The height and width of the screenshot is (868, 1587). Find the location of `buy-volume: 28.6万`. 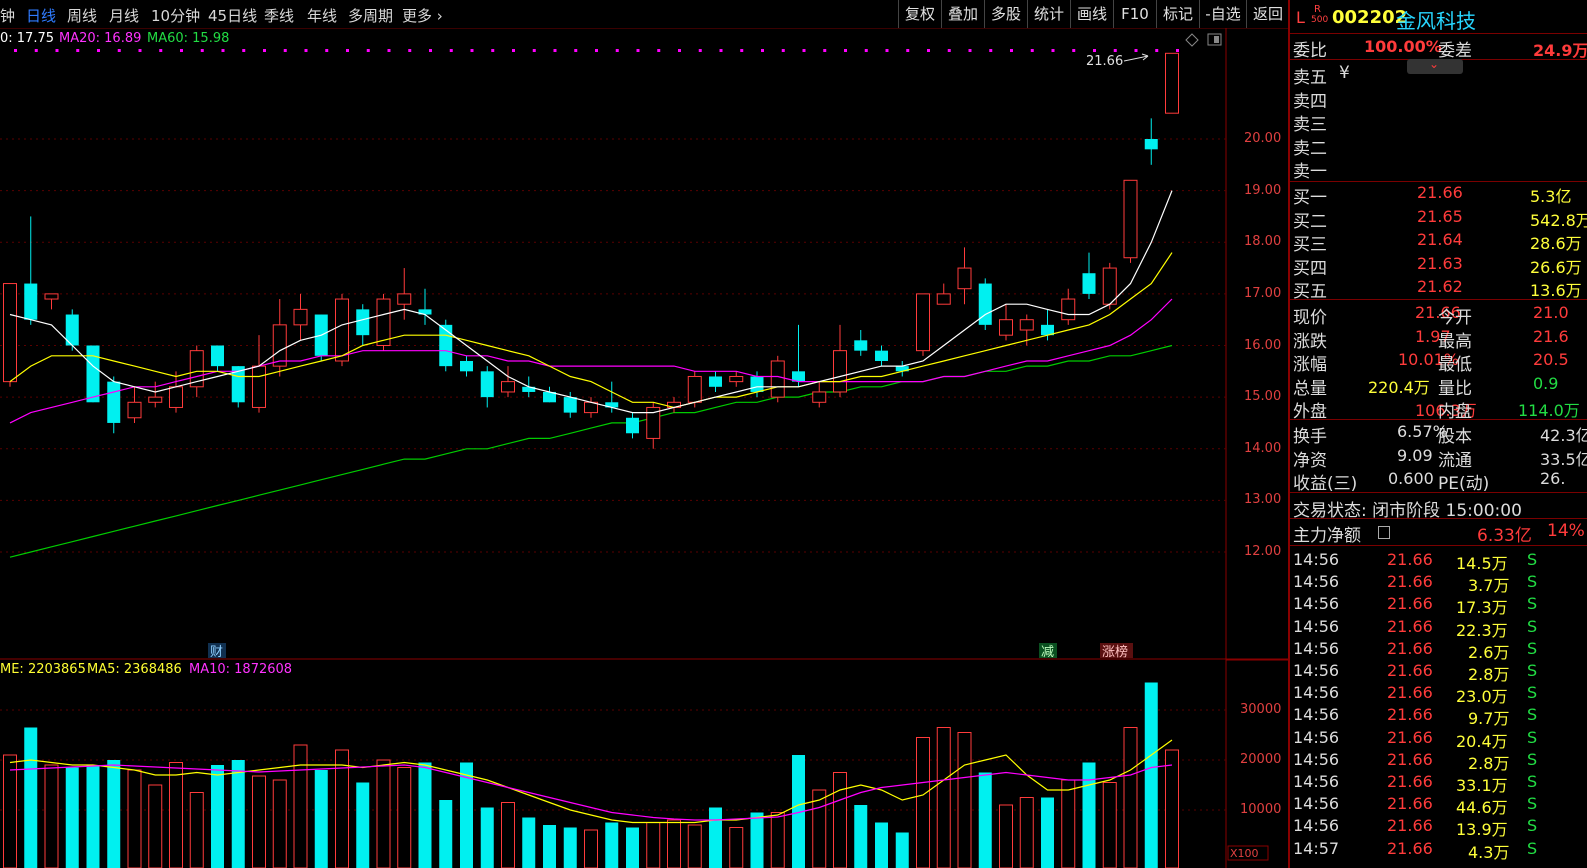

buy-volume: 28.6万 is located at coordinates (1556, 243).